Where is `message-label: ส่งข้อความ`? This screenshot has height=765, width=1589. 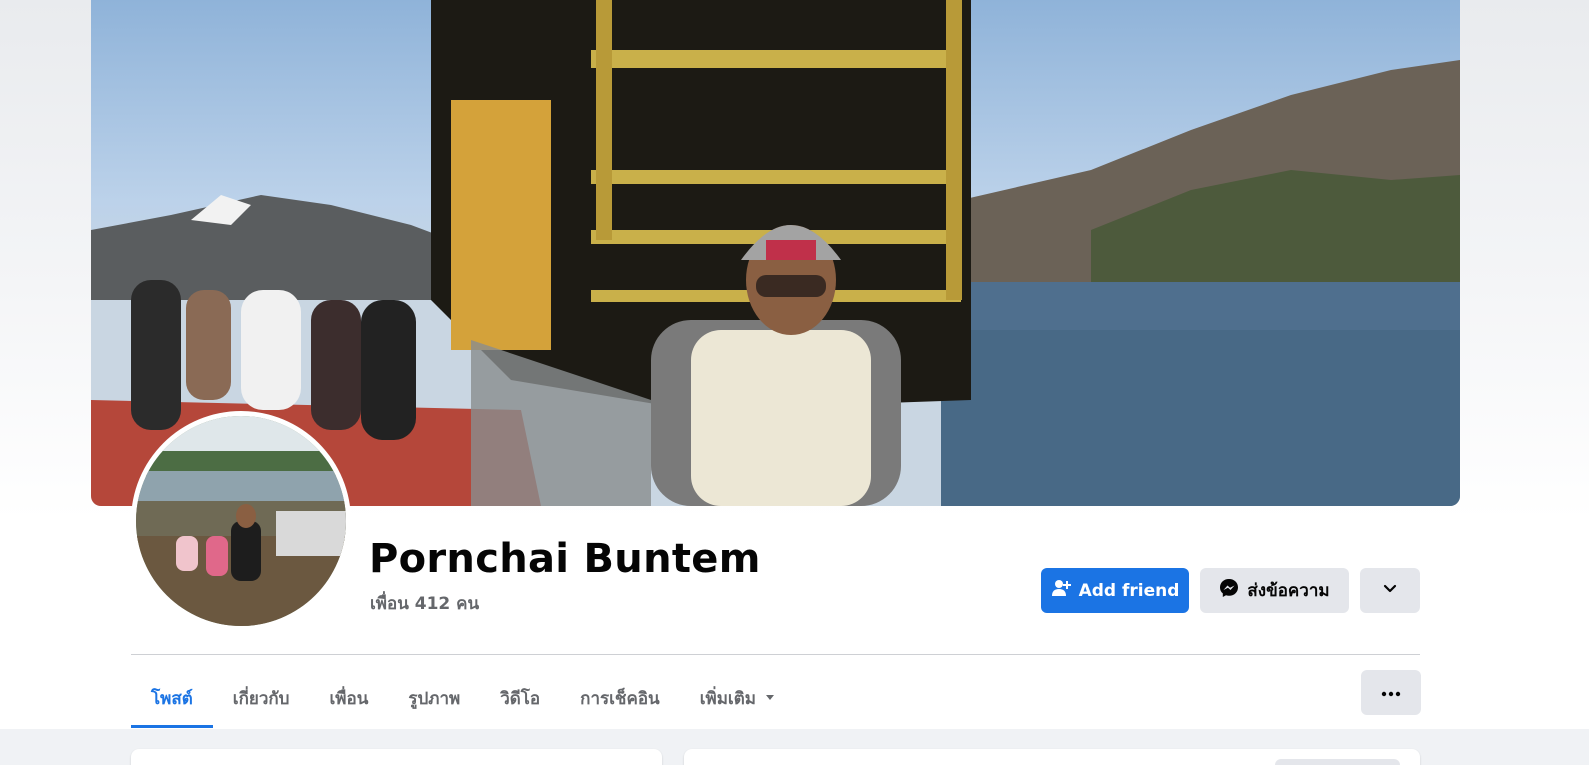
message-label: ส่งข้อความ is located at coordinates (1288, 591).